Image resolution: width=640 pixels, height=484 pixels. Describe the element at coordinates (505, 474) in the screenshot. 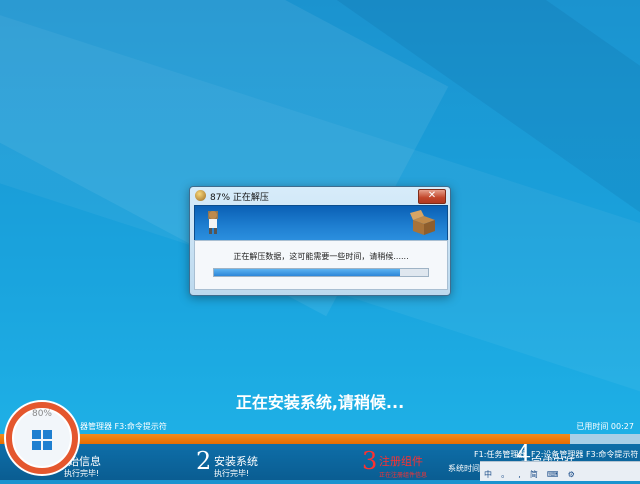

I see `ime-punctuation-toggle: 。` at that location.